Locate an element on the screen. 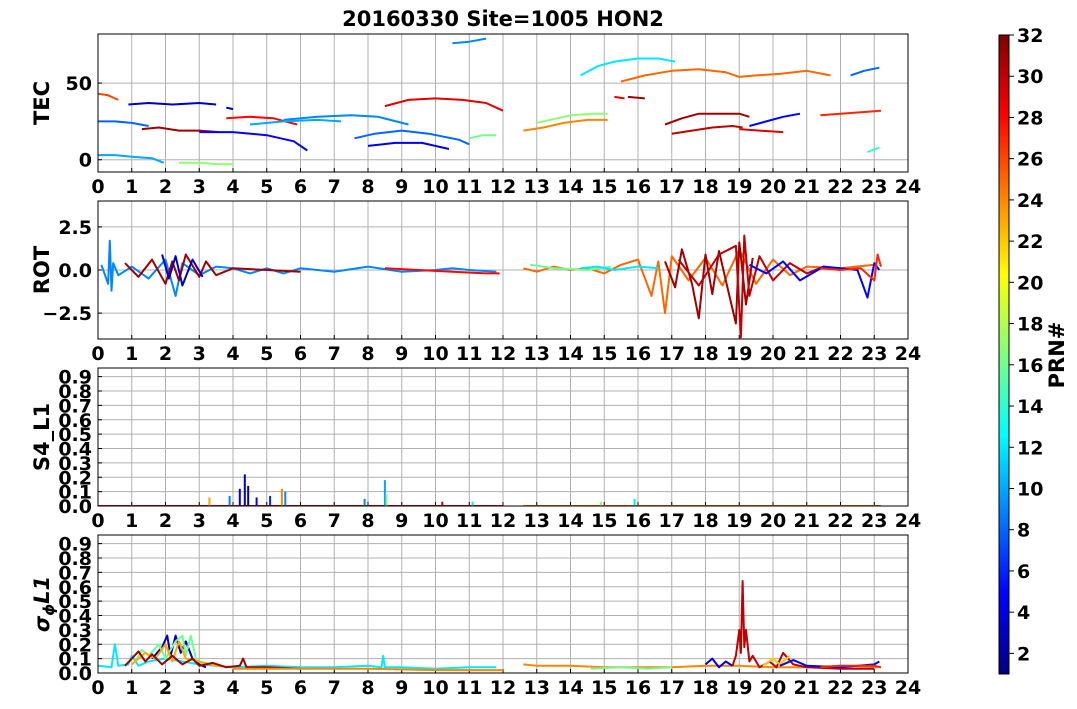 The height and width of the screenshot is (709, 1077). x-tick-label: 5 is located at coordinates (266, 354).